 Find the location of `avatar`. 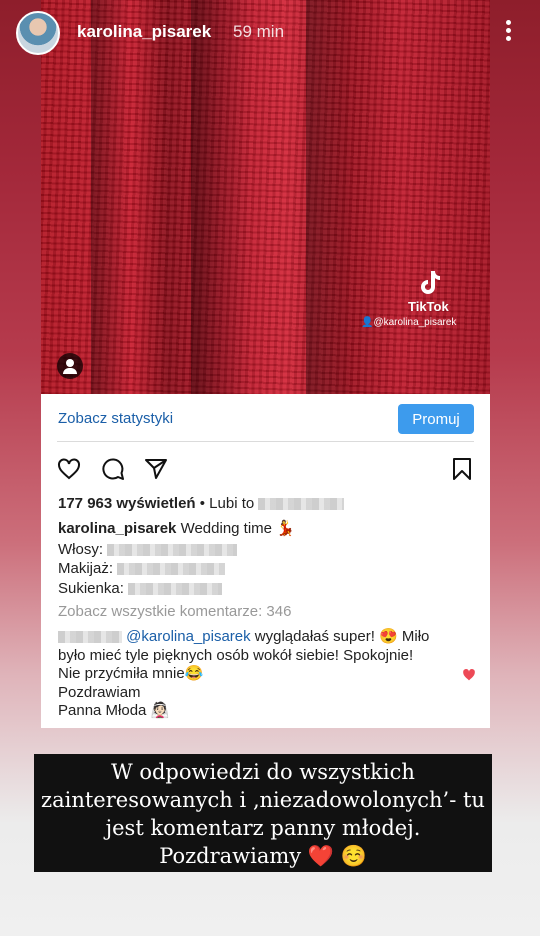

avatar is located at coordinates (38, 33).